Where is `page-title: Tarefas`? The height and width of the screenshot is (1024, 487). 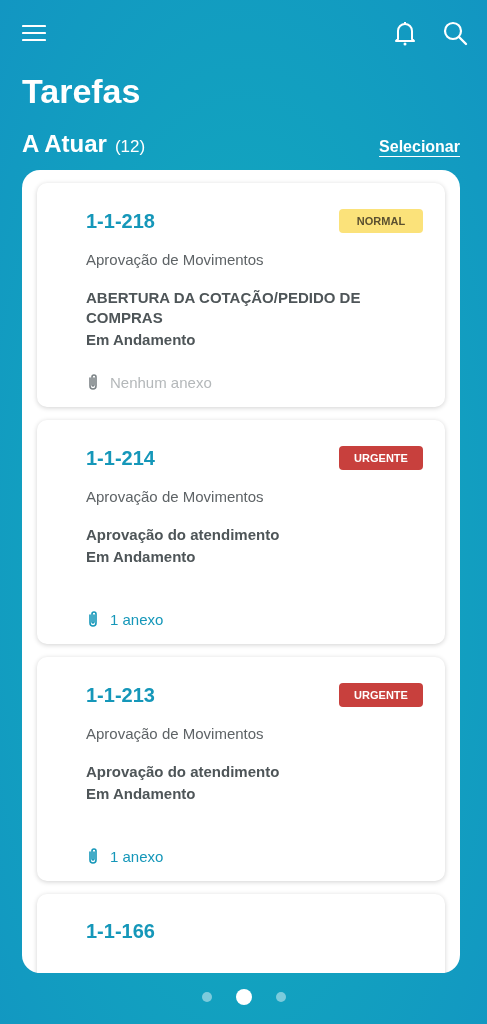 page-title: Tarefas is located at coordinates (82, 91).